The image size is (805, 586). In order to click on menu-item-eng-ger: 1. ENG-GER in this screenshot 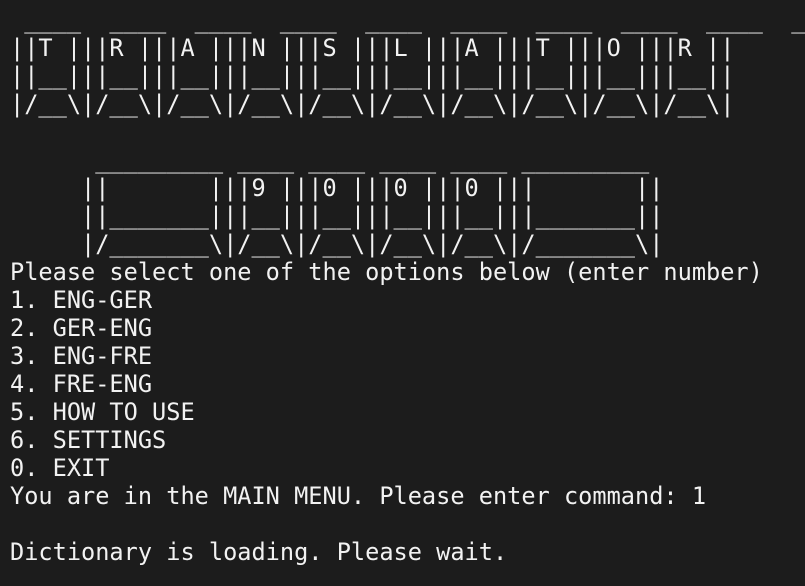, I will do `click(407, 300)`.